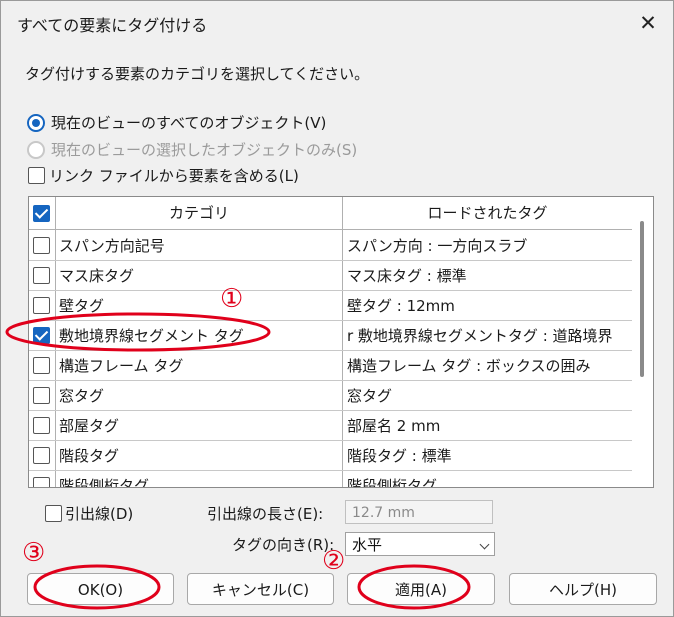 The image size is (674, 617). What do you see at coordinates (583, 589) in the screenshot?
I see `help-button: ヘルプ(H)` at bounding box center [583, 589].